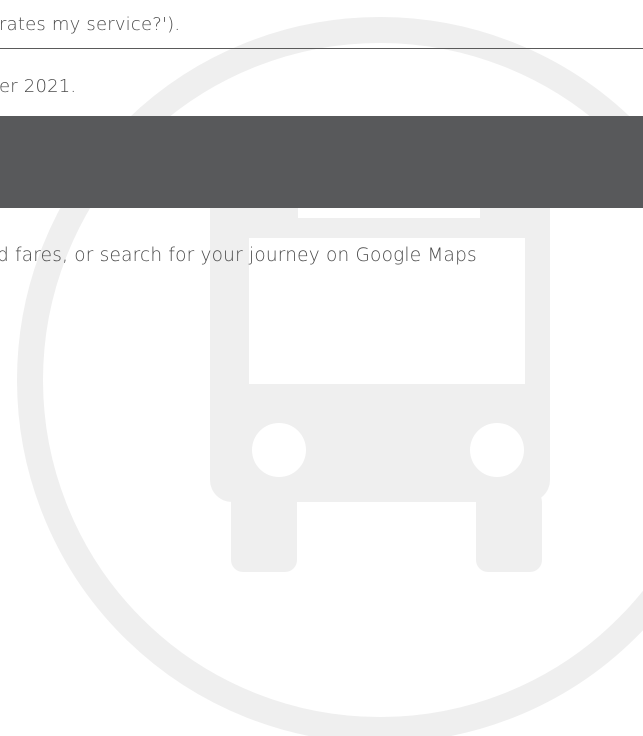 The image size is (643, 736). I want to click on divider, so click(321, 48).